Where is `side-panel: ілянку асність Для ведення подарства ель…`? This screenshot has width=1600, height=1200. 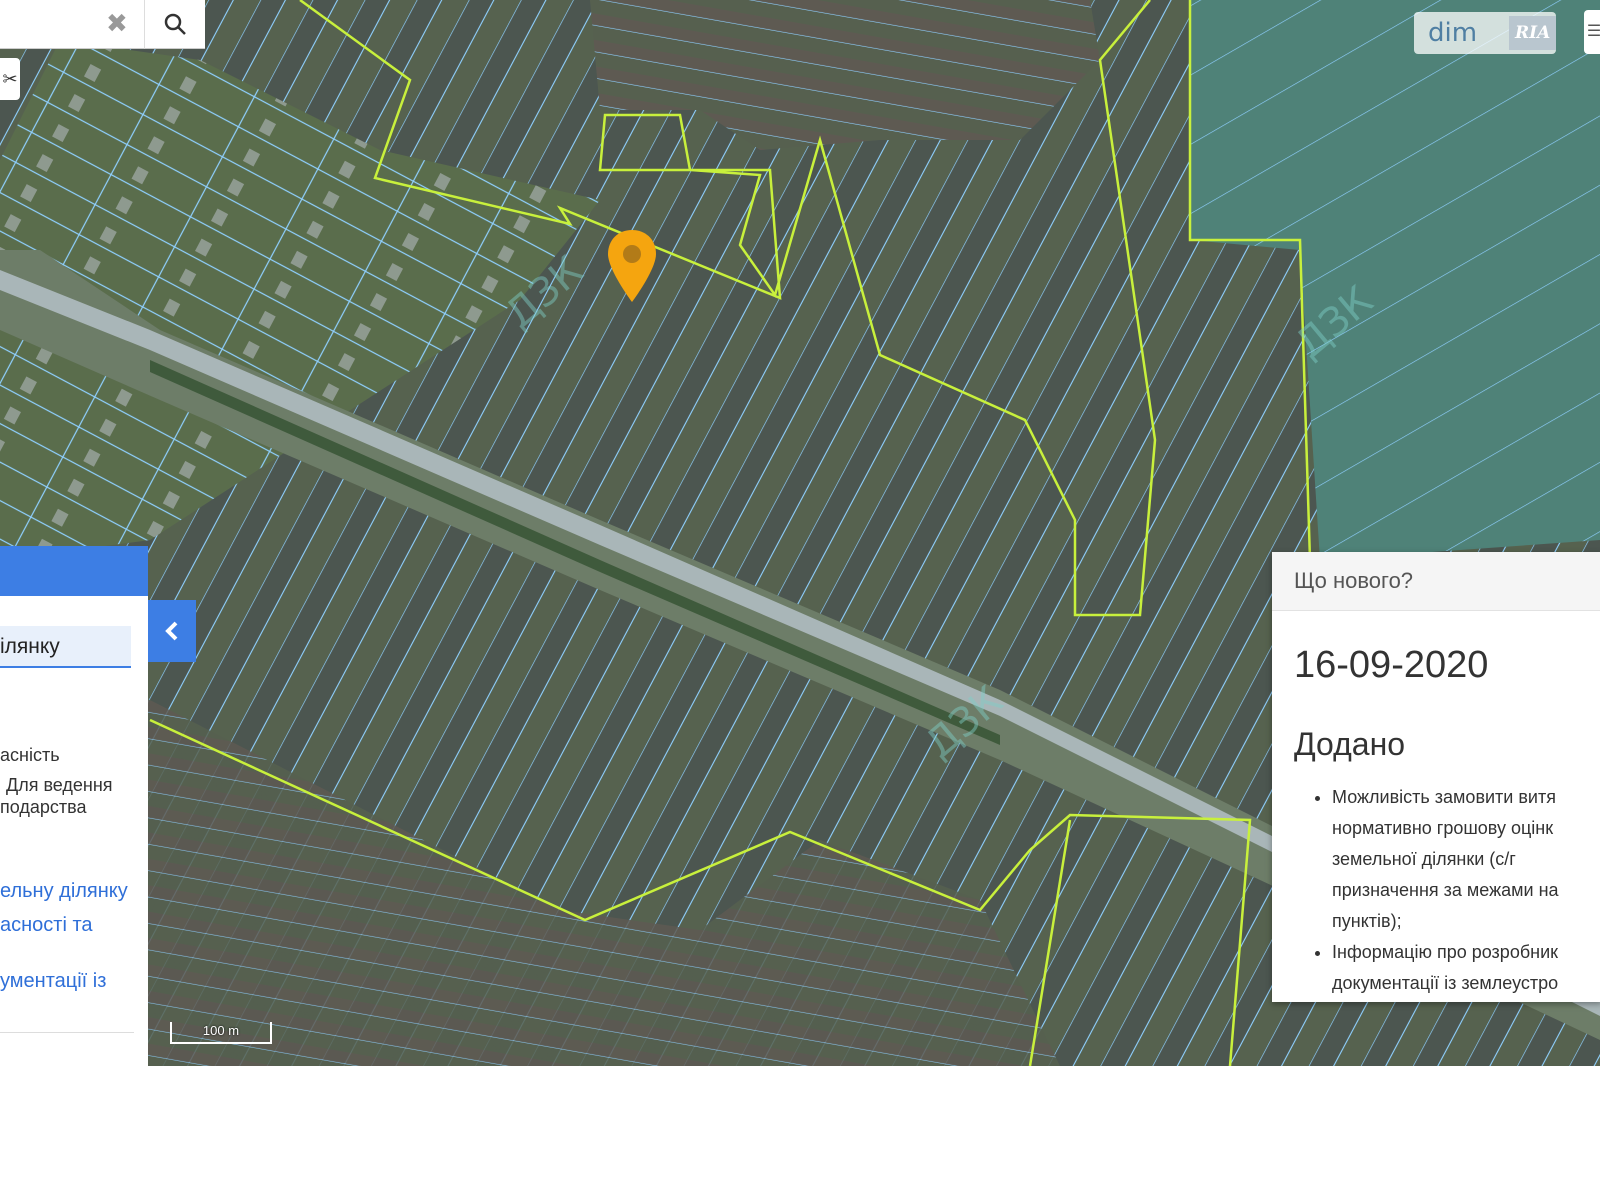 side-panel: ілянку асність Для ведення подарства ель… is located at coordinates (74, 806).